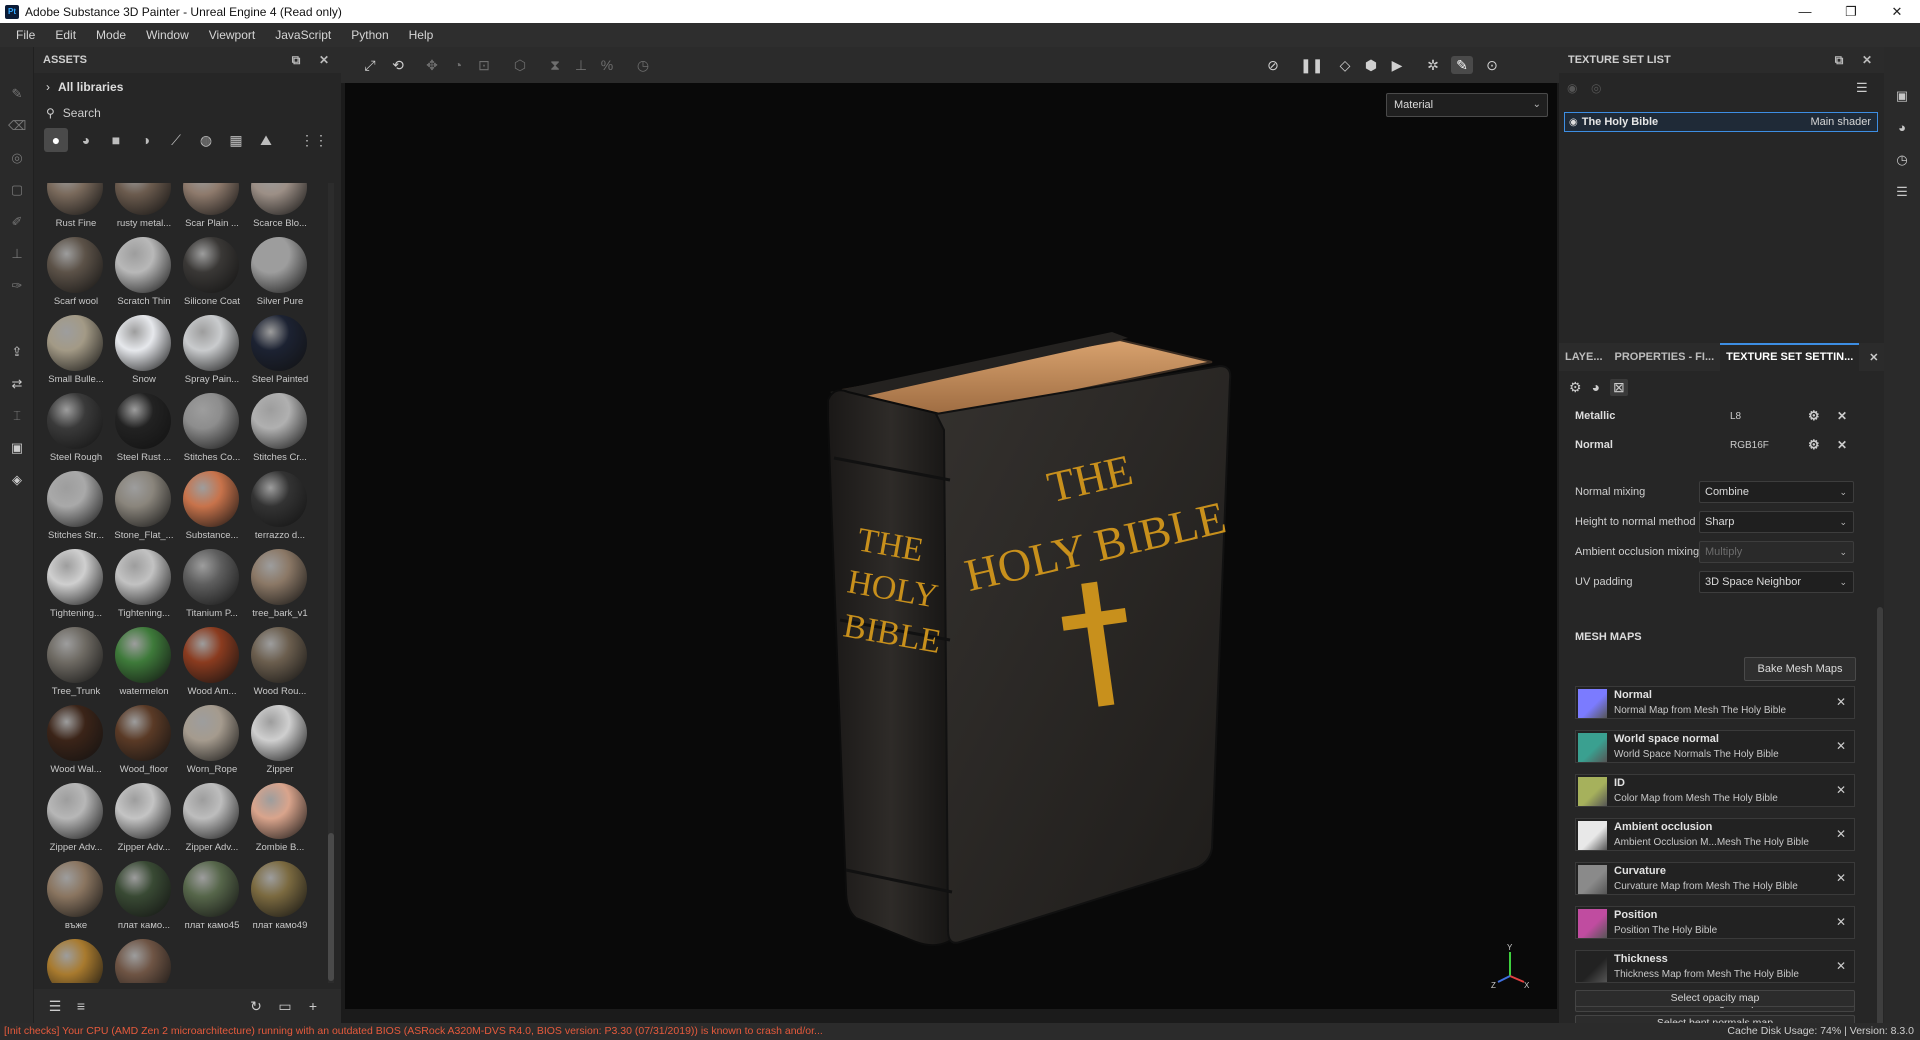  What do you see at coordinates (280, 274) in the screenshot?
I see `asset-thumbnail: Silver Pure` at bounding box center [280, 274].